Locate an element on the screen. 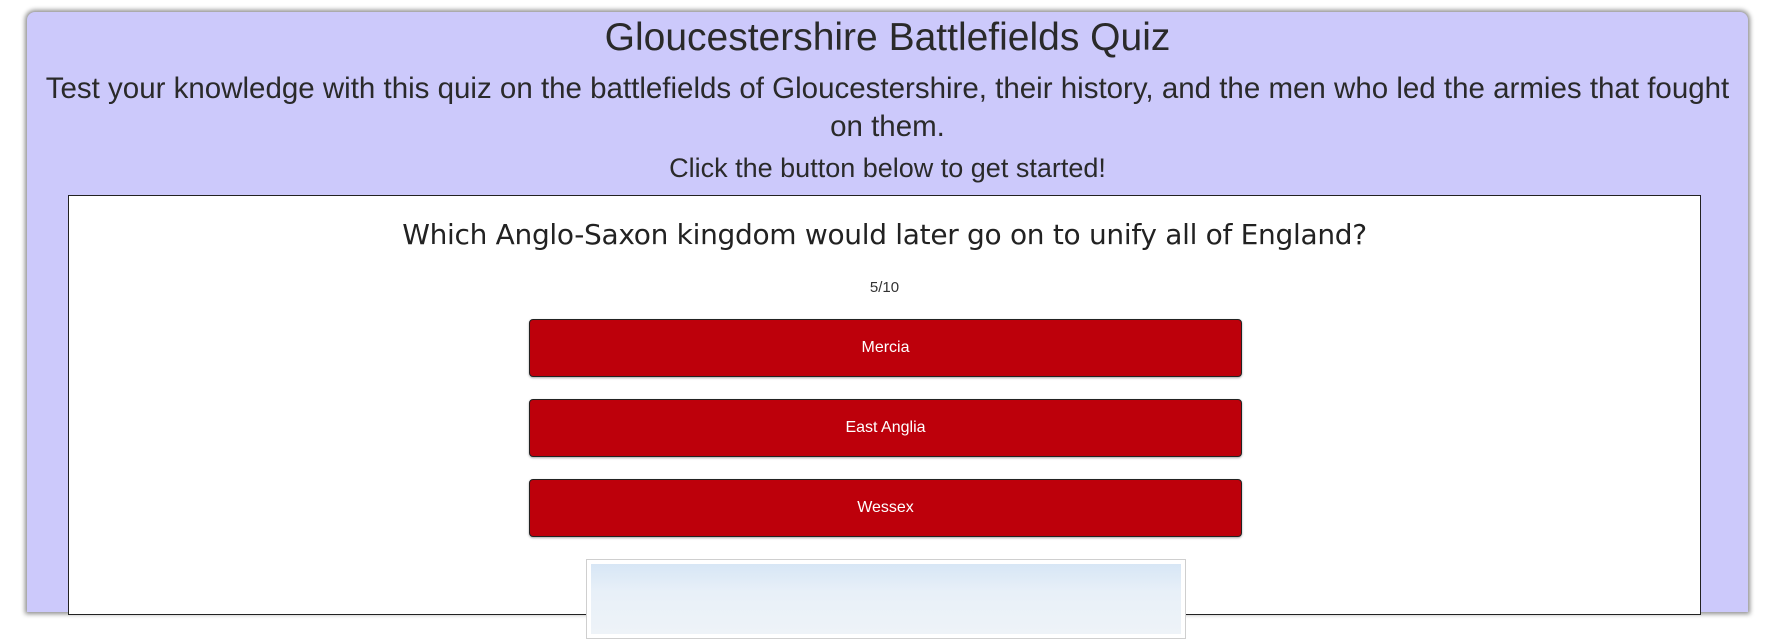 This screenshot has height=639, width=1773. start-prompt: Click the button below to get started! is located at coordinates (887, 168).